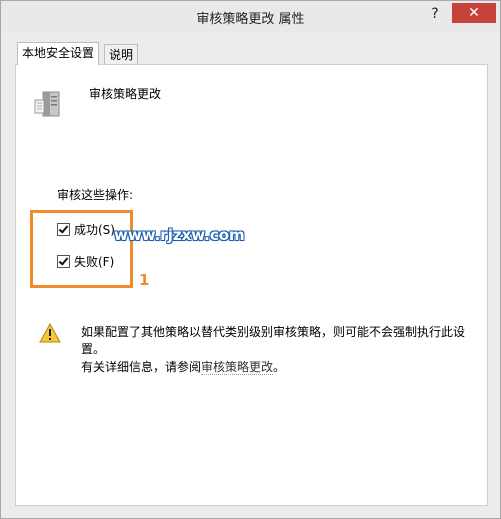 This screenshot has width=501, height=519. I want to click on watermark-text: www.rjzxw.com, so click(179, 235).